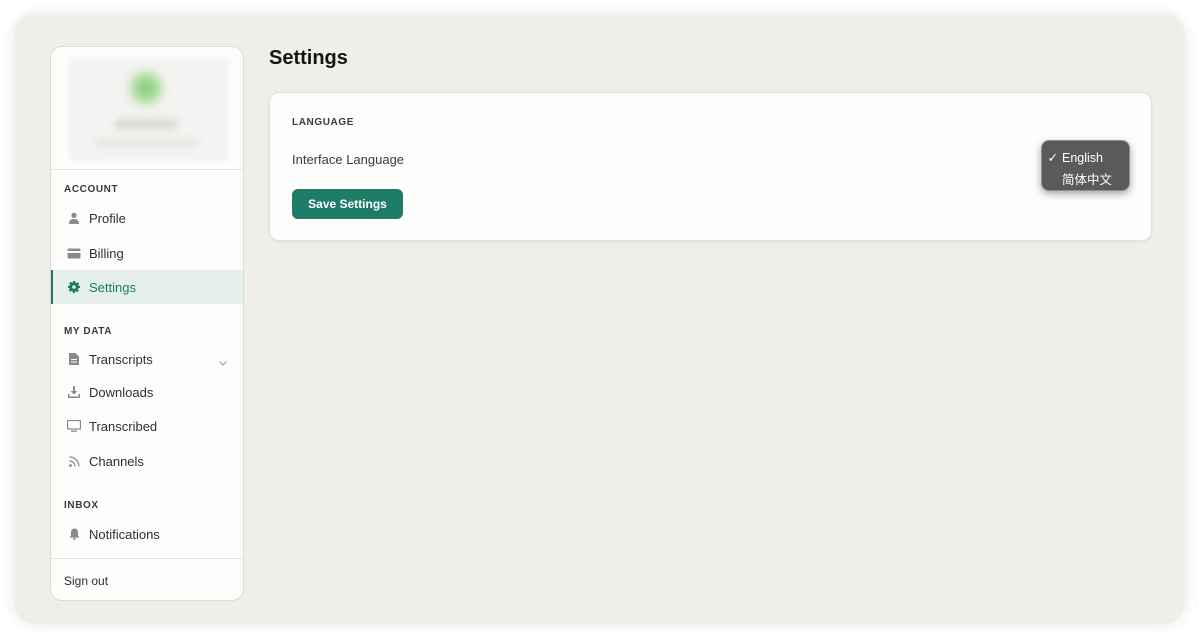 This screenshot has height=638, width=1199. What do you see at coordinates (74, 287) in the screenshot?
I see `gear-icon` at bounding box center [74, 287].